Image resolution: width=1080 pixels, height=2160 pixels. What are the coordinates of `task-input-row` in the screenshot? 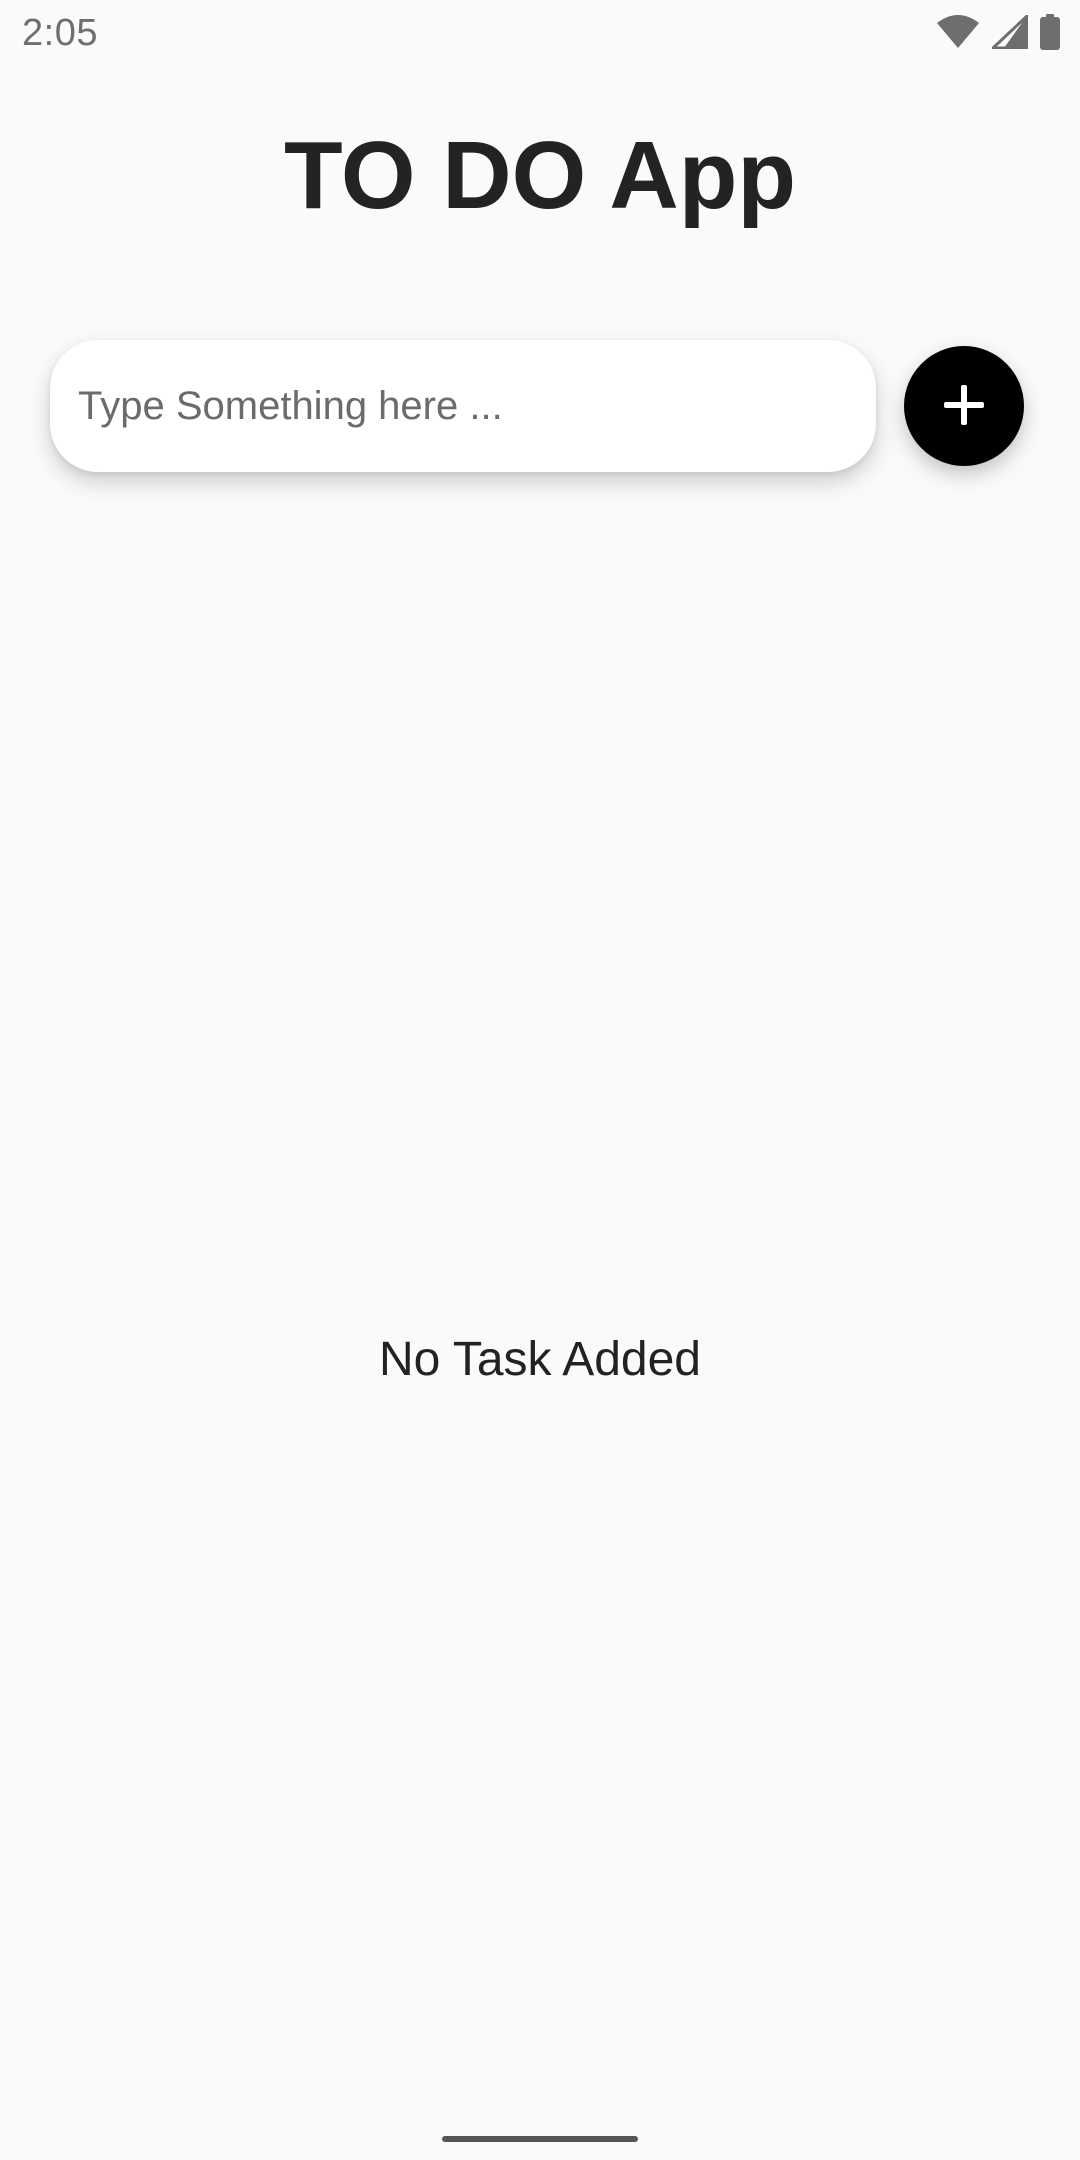 It's located at (540, 406).